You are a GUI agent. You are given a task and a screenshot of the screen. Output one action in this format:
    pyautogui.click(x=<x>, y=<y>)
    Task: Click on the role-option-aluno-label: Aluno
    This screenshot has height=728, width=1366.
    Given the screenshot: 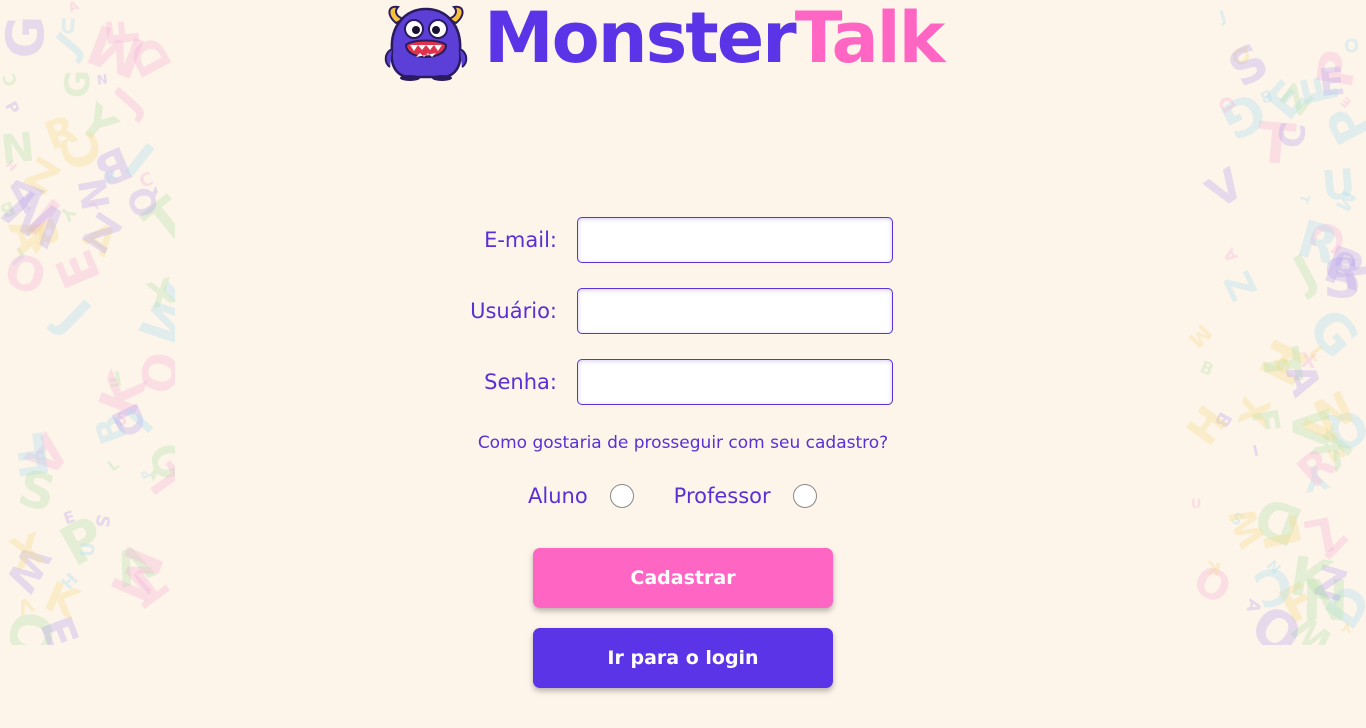 What is the action you would take?
    pyautogui.click(x=558, y=496)
    